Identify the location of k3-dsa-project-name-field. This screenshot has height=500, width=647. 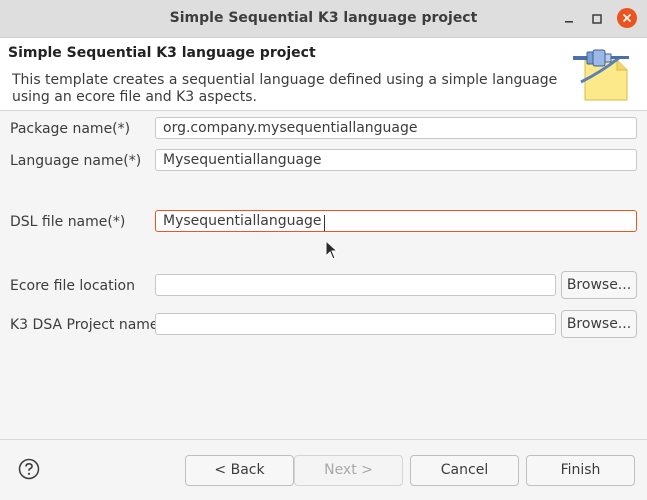
(355, 324).